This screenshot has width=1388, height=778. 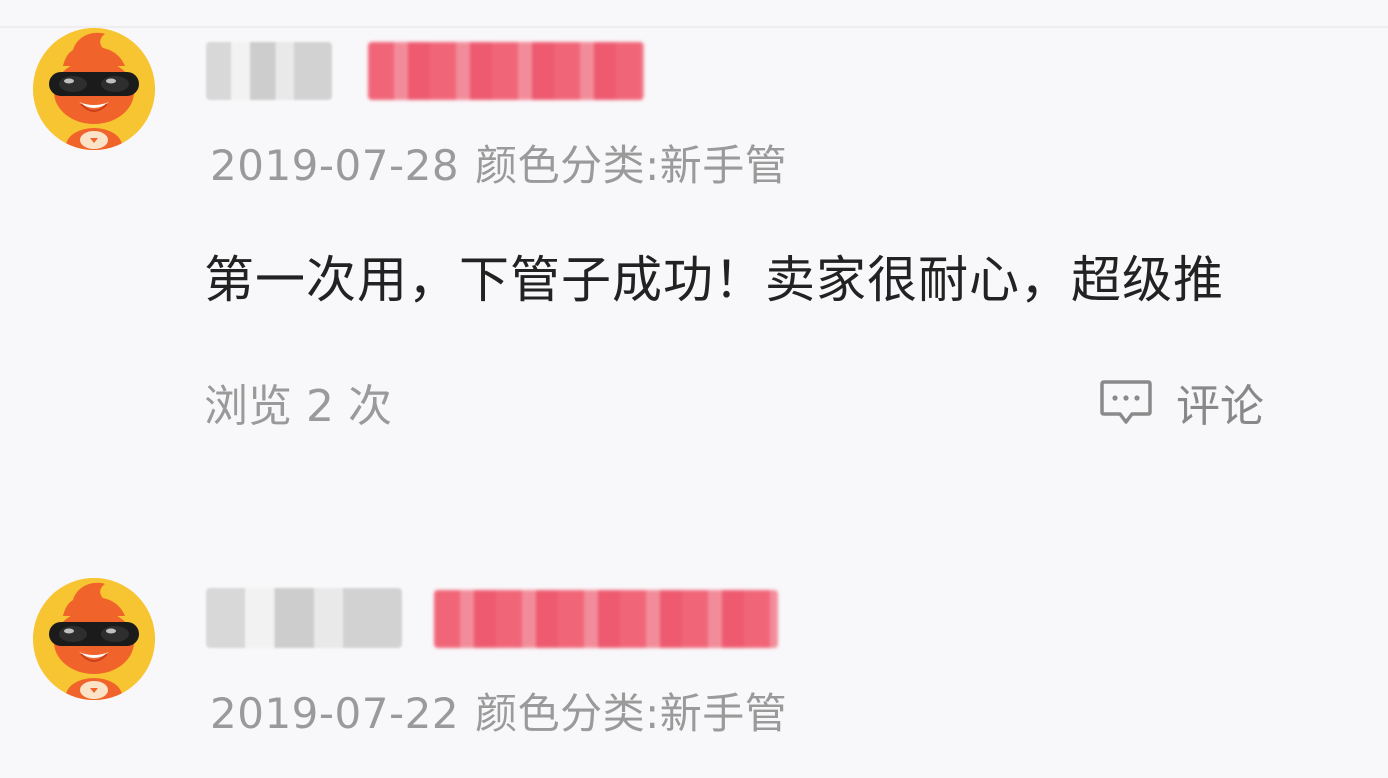 I want to click on review-content: 第一次用，下管子成功！卖家很耐心，超级推, so click(x=714, y=280).